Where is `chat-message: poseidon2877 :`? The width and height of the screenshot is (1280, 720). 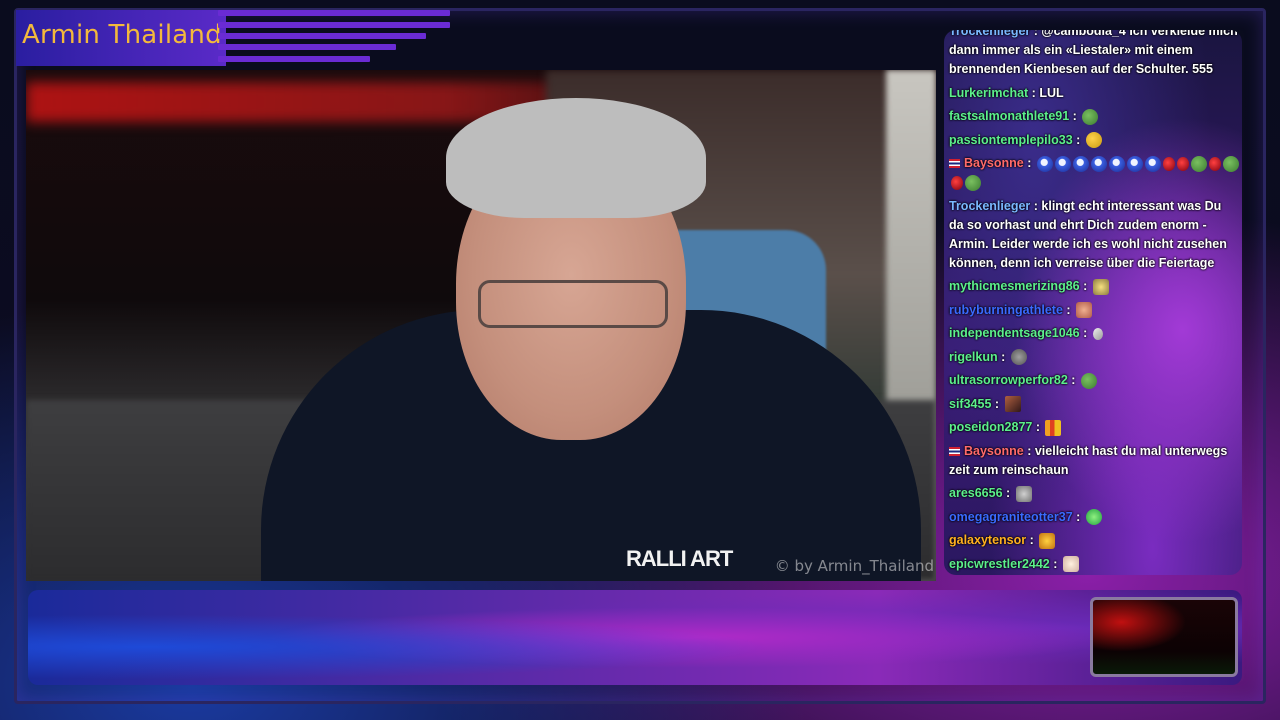
chat-message: poseidon2877 : is located at coordinates (1094, 427).